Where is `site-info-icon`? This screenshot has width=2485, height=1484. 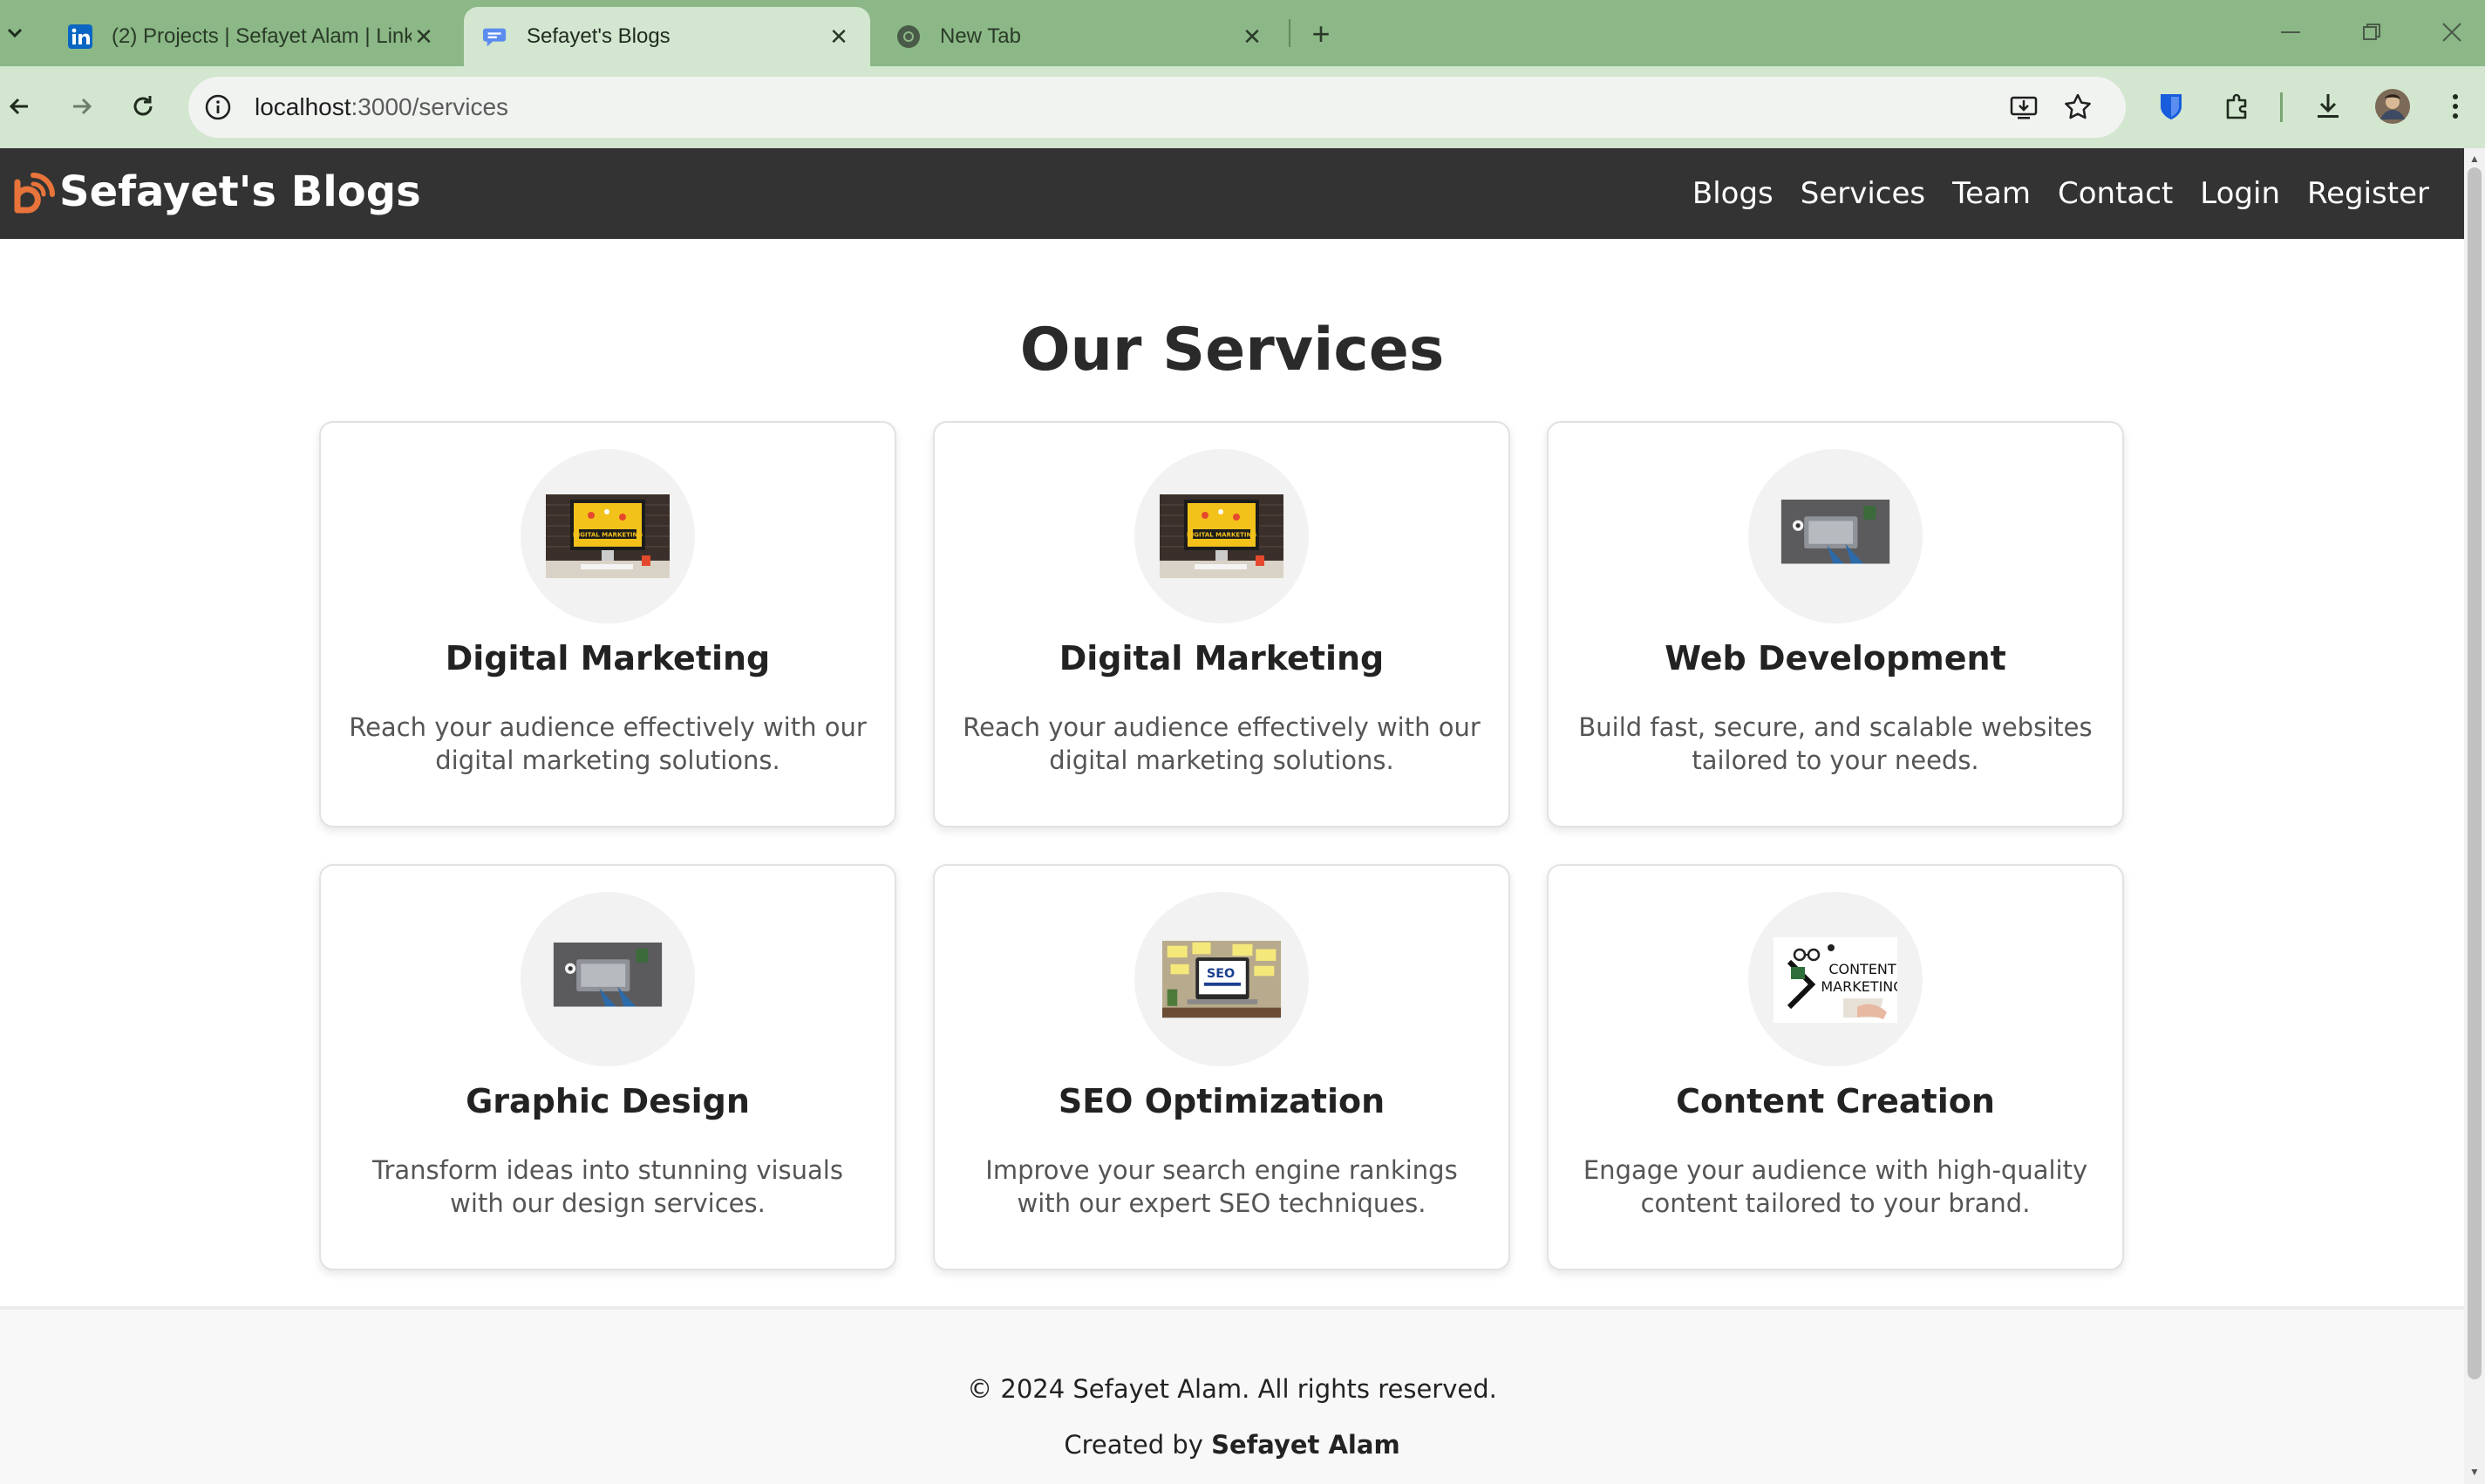
site-info-icon is located at coordinates (218, 107).